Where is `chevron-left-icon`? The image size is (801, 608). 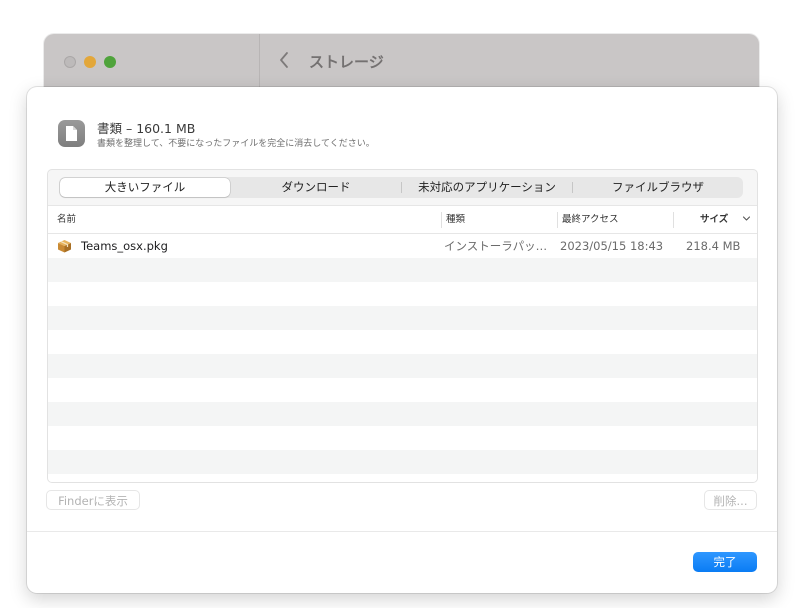 chevron-left-icon is located at coordinates (284, 60).